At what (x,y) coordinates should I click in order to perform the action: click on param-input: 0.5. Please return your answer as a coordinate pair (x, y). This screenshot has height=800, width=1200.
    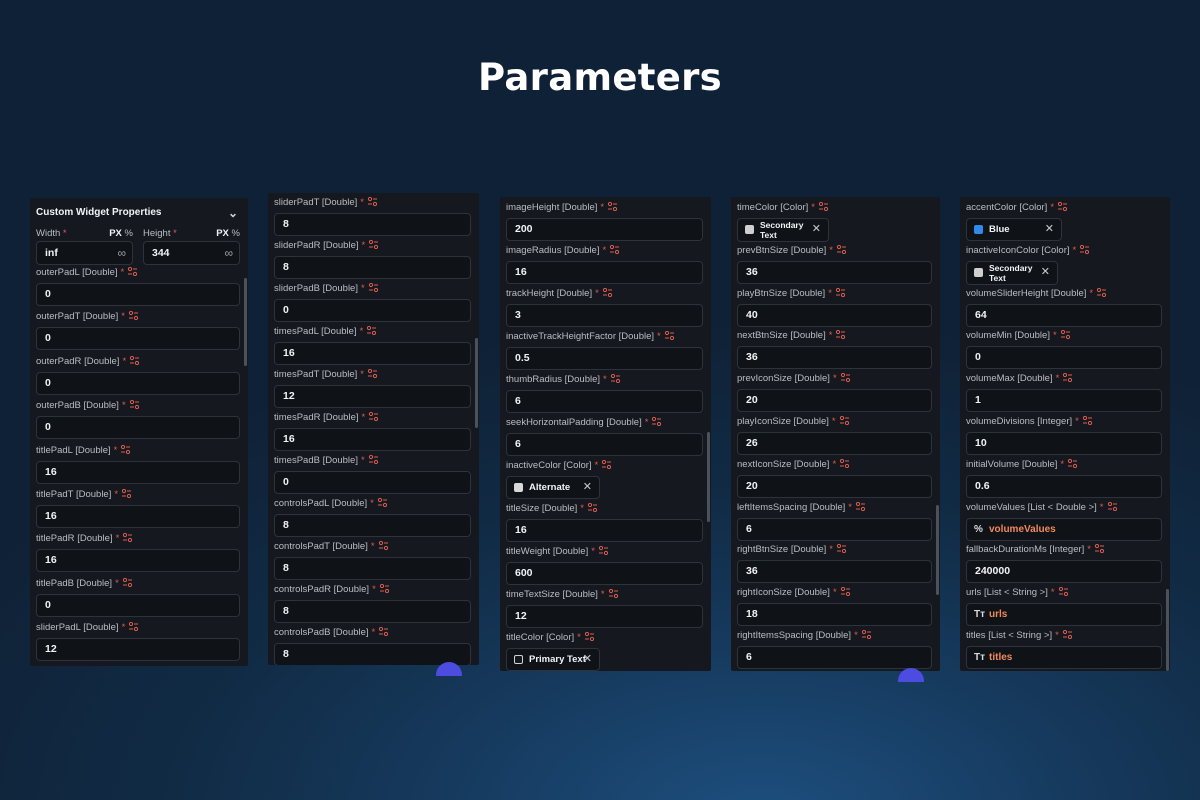
    Looking at the image, I should click on (604, 358).